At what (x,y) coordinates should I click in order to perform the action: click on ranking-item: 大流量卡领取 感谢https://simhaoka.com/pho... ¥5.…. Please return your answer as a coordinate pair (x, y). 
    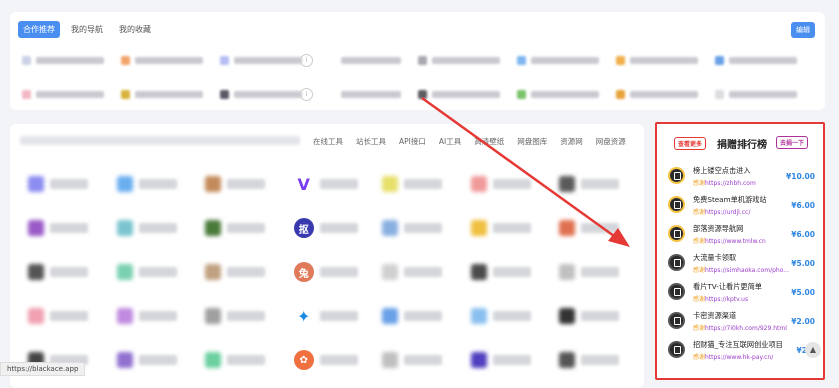
    Looking at the image, I should click on (744, 263).